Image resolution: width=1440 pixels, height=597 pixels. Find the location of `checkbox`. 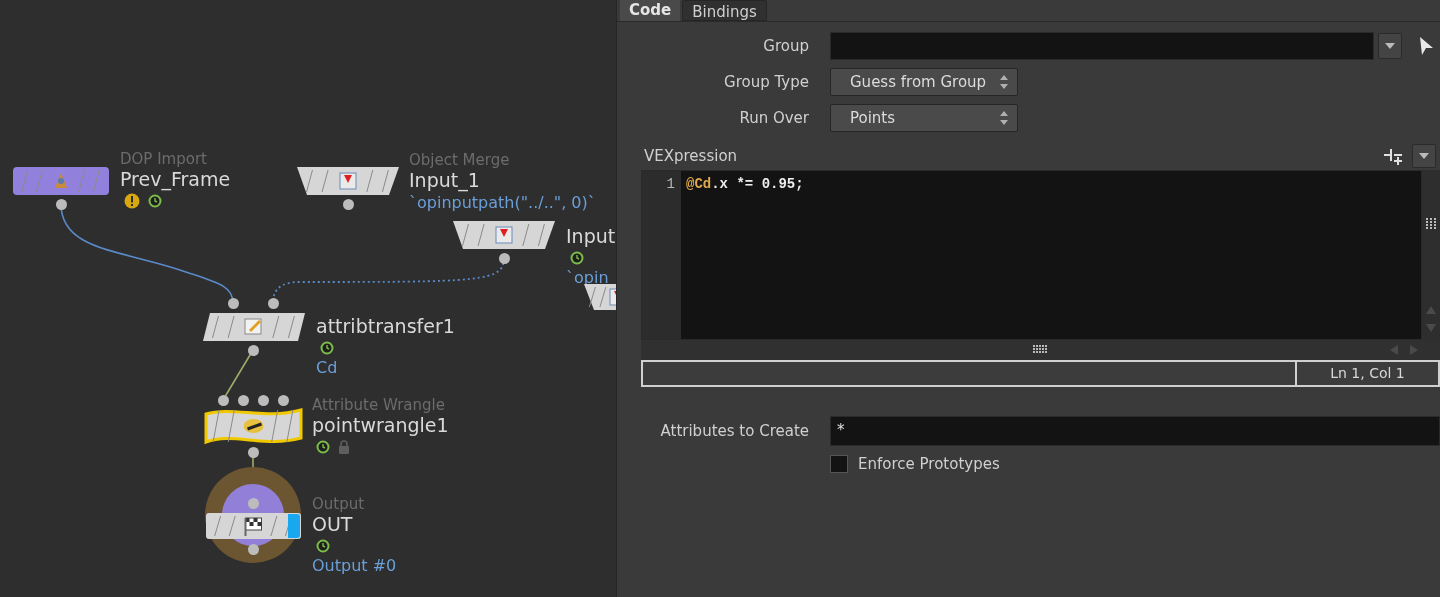

checkbox is located at coordinates (839, 464).